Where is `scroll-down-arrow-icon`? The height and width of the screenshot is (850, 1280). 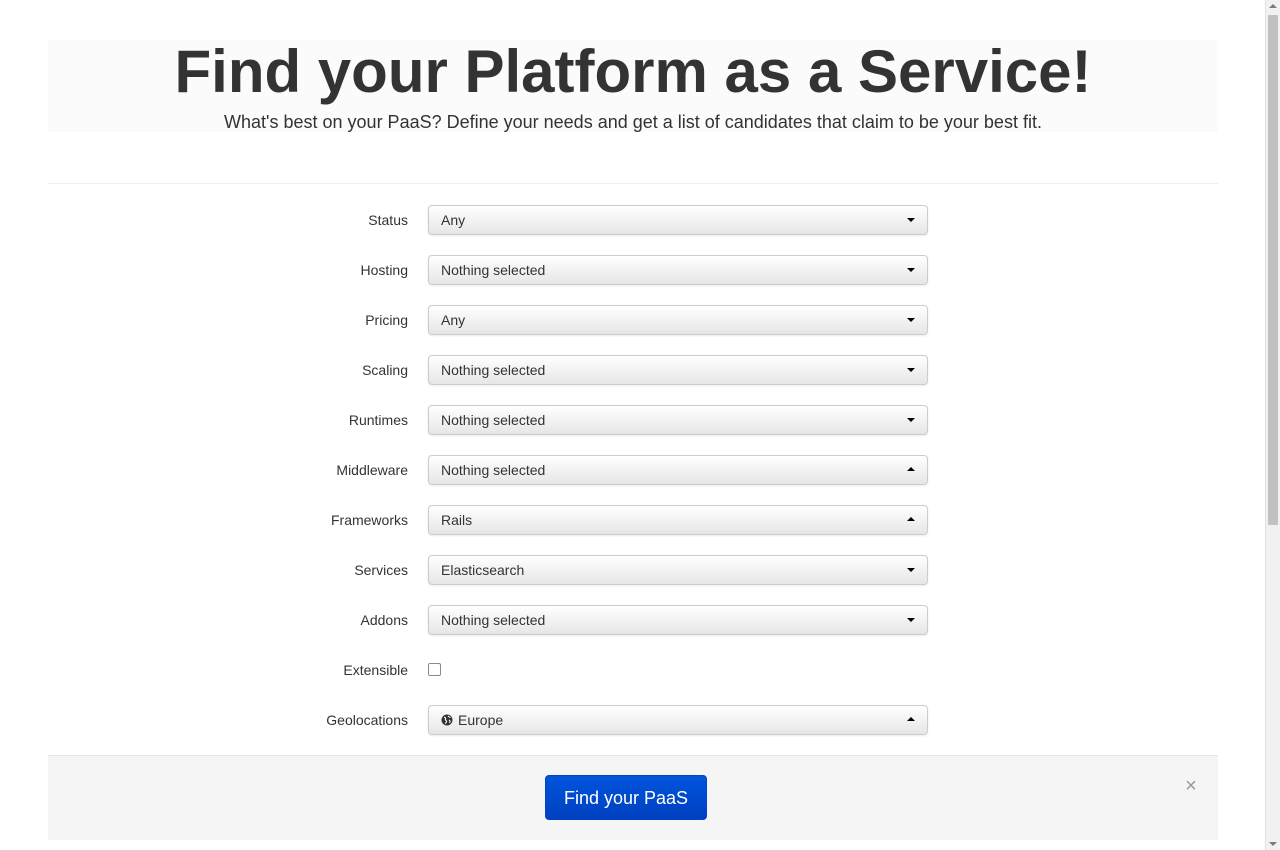
scroll-down-arrow-icon is located at coordinates (1273, 844).